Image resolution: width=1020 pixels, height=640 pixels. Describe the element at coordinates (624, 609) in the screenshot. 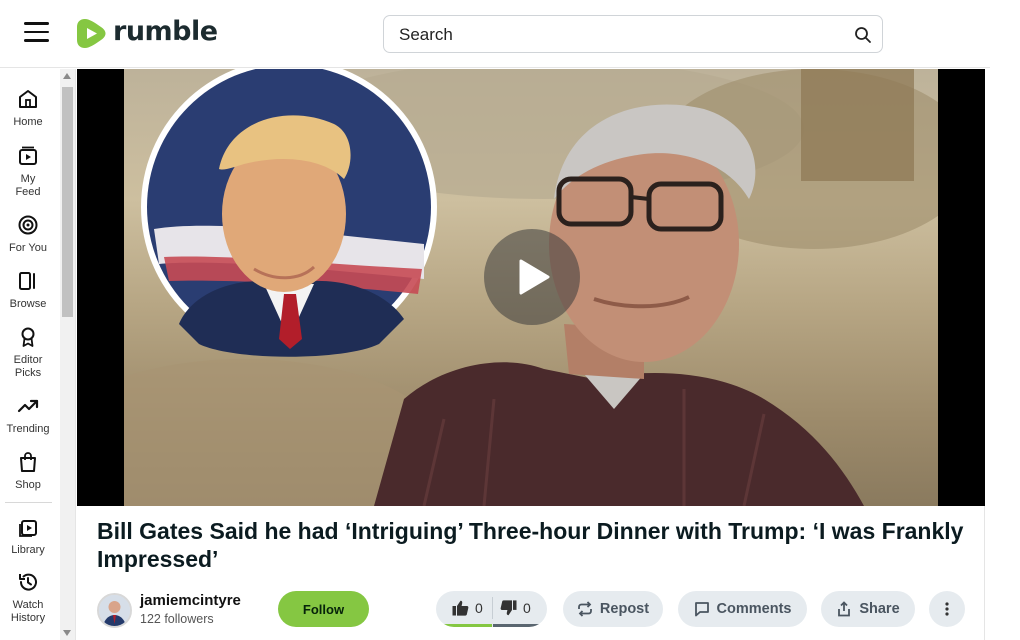

I see `repost-label: Repost` at that location.